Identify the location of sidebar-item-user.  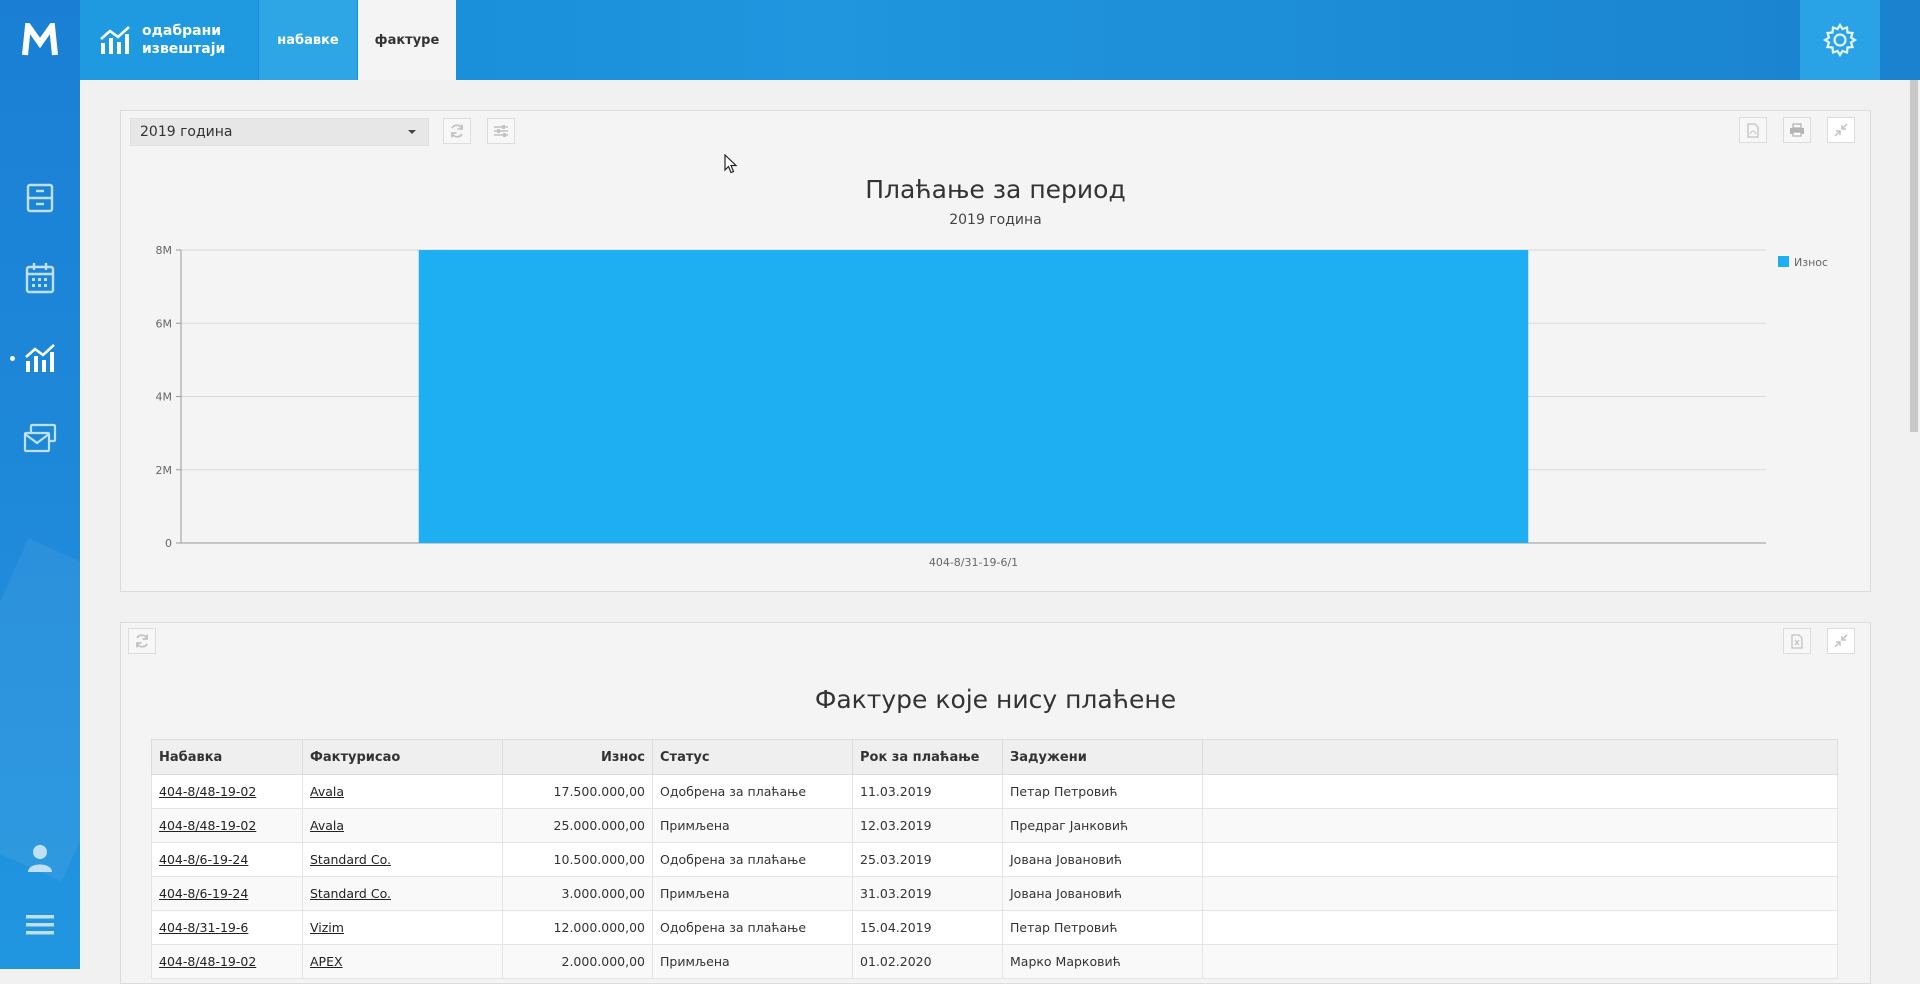
(40, 858).